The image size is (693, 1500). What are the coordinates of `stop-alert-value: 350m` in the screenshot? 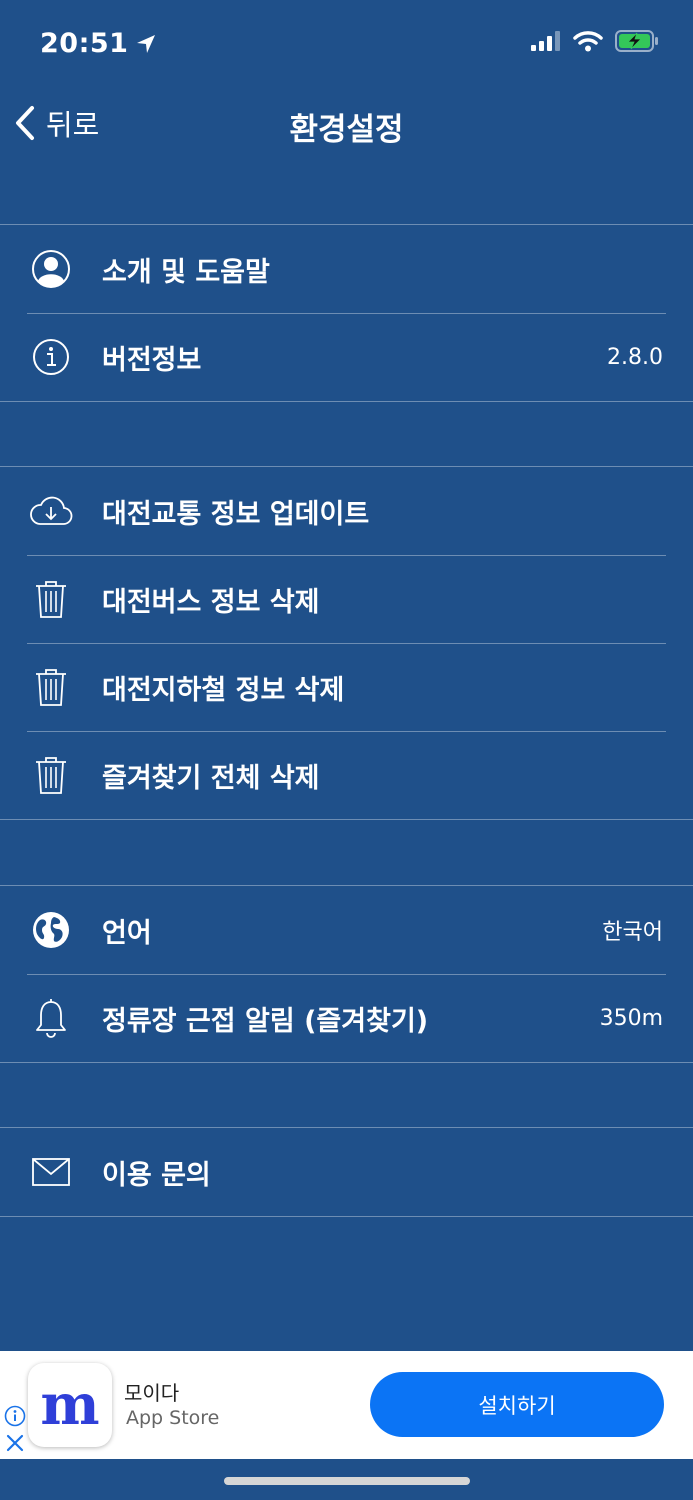 It's located at (631, 1018).